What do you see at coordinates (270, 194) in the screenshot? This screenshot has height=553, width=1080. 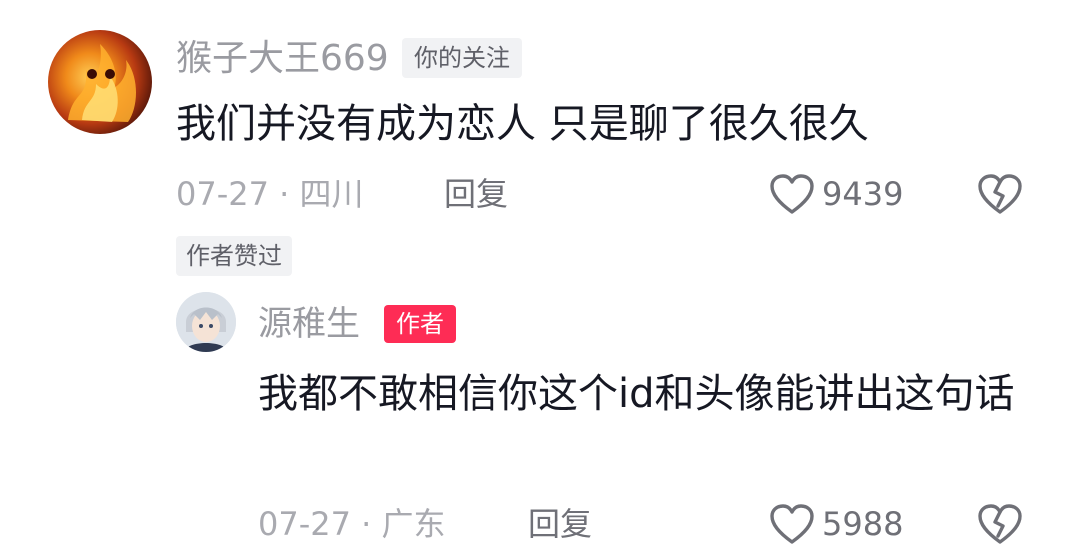 I see `comment-meta: 07-27 · 四川` at bounding box center [270, 194].